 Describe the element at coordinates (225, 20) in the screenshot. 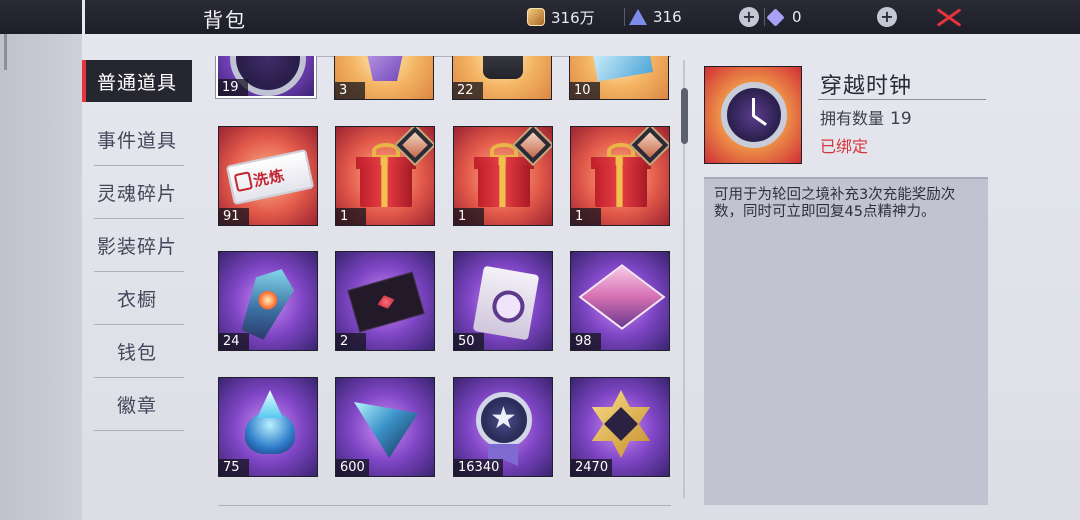

I see `page-title: 背包` at that location.